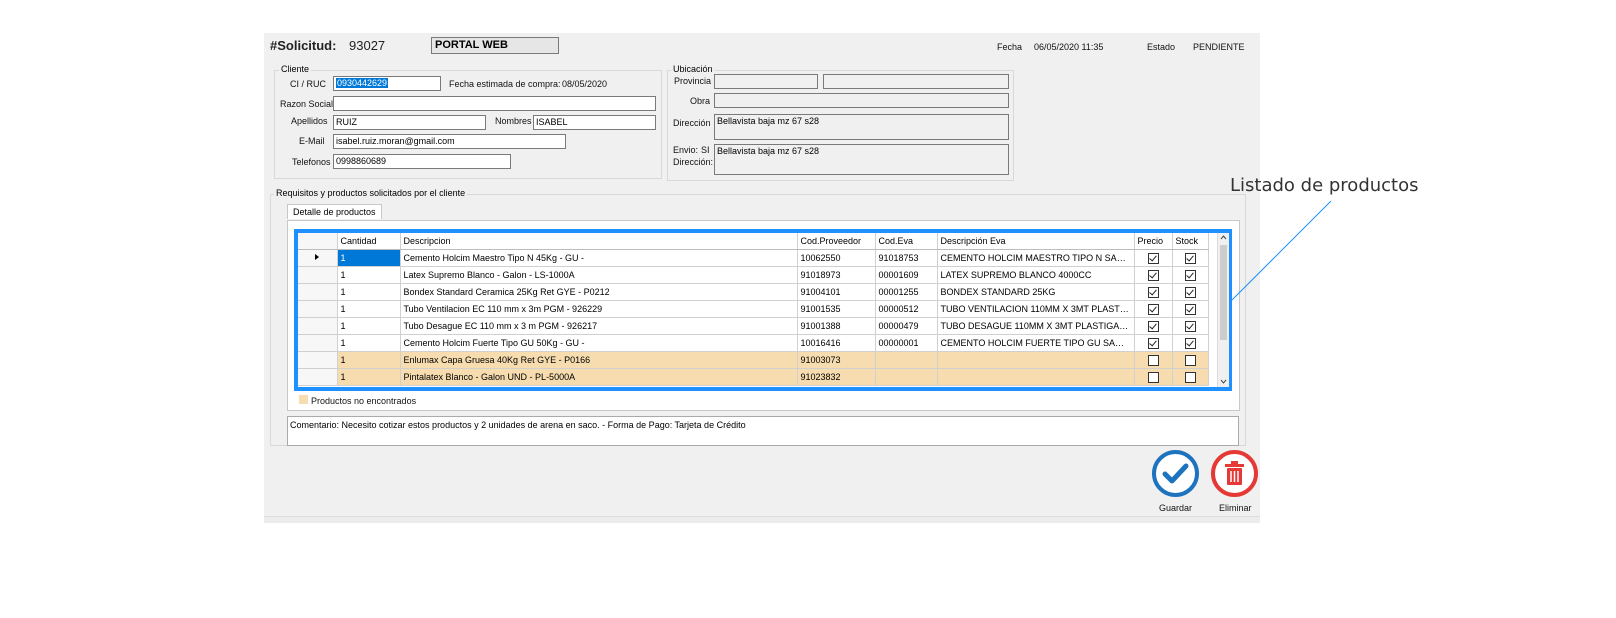 This screenshot has width=1616, height=618. What do you see at coordinates (906, 343) in the screenshot?
I see `cell-cod-eva: 00000001` at bounding box center [906, 343].